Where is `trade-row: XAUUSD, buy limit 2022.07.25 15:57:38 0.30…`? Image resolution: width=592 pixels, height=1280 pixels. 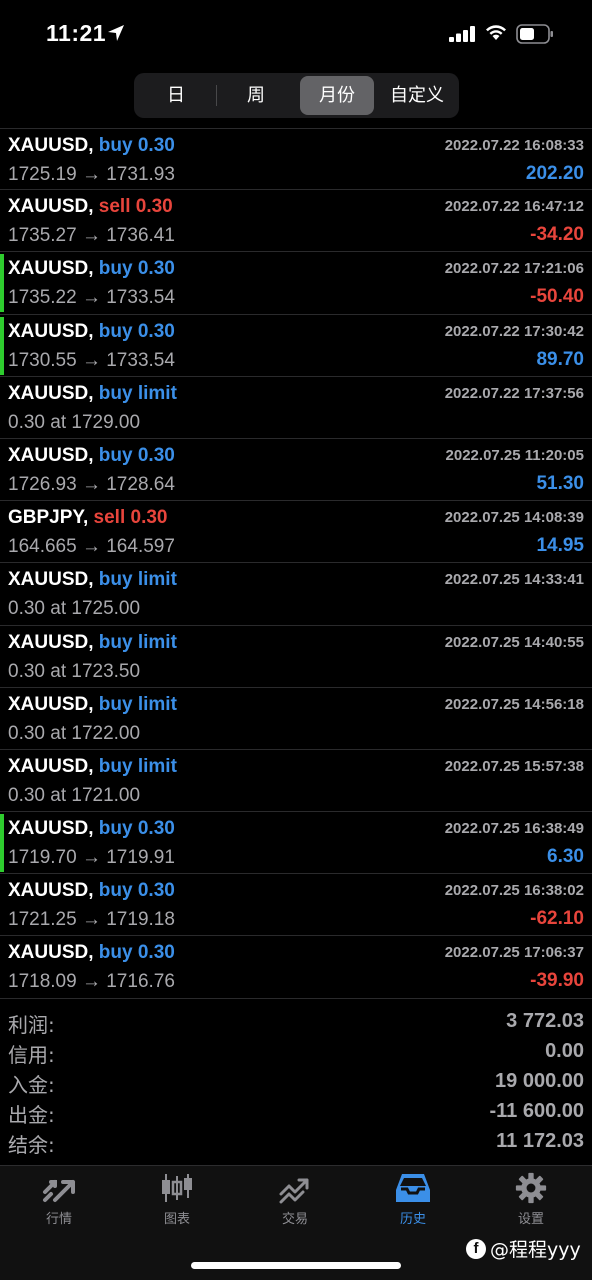 trade-row: XAUUSD, buy limit 2022.07.25 15:57:38 0.30… is located at coordinates (296, 781).